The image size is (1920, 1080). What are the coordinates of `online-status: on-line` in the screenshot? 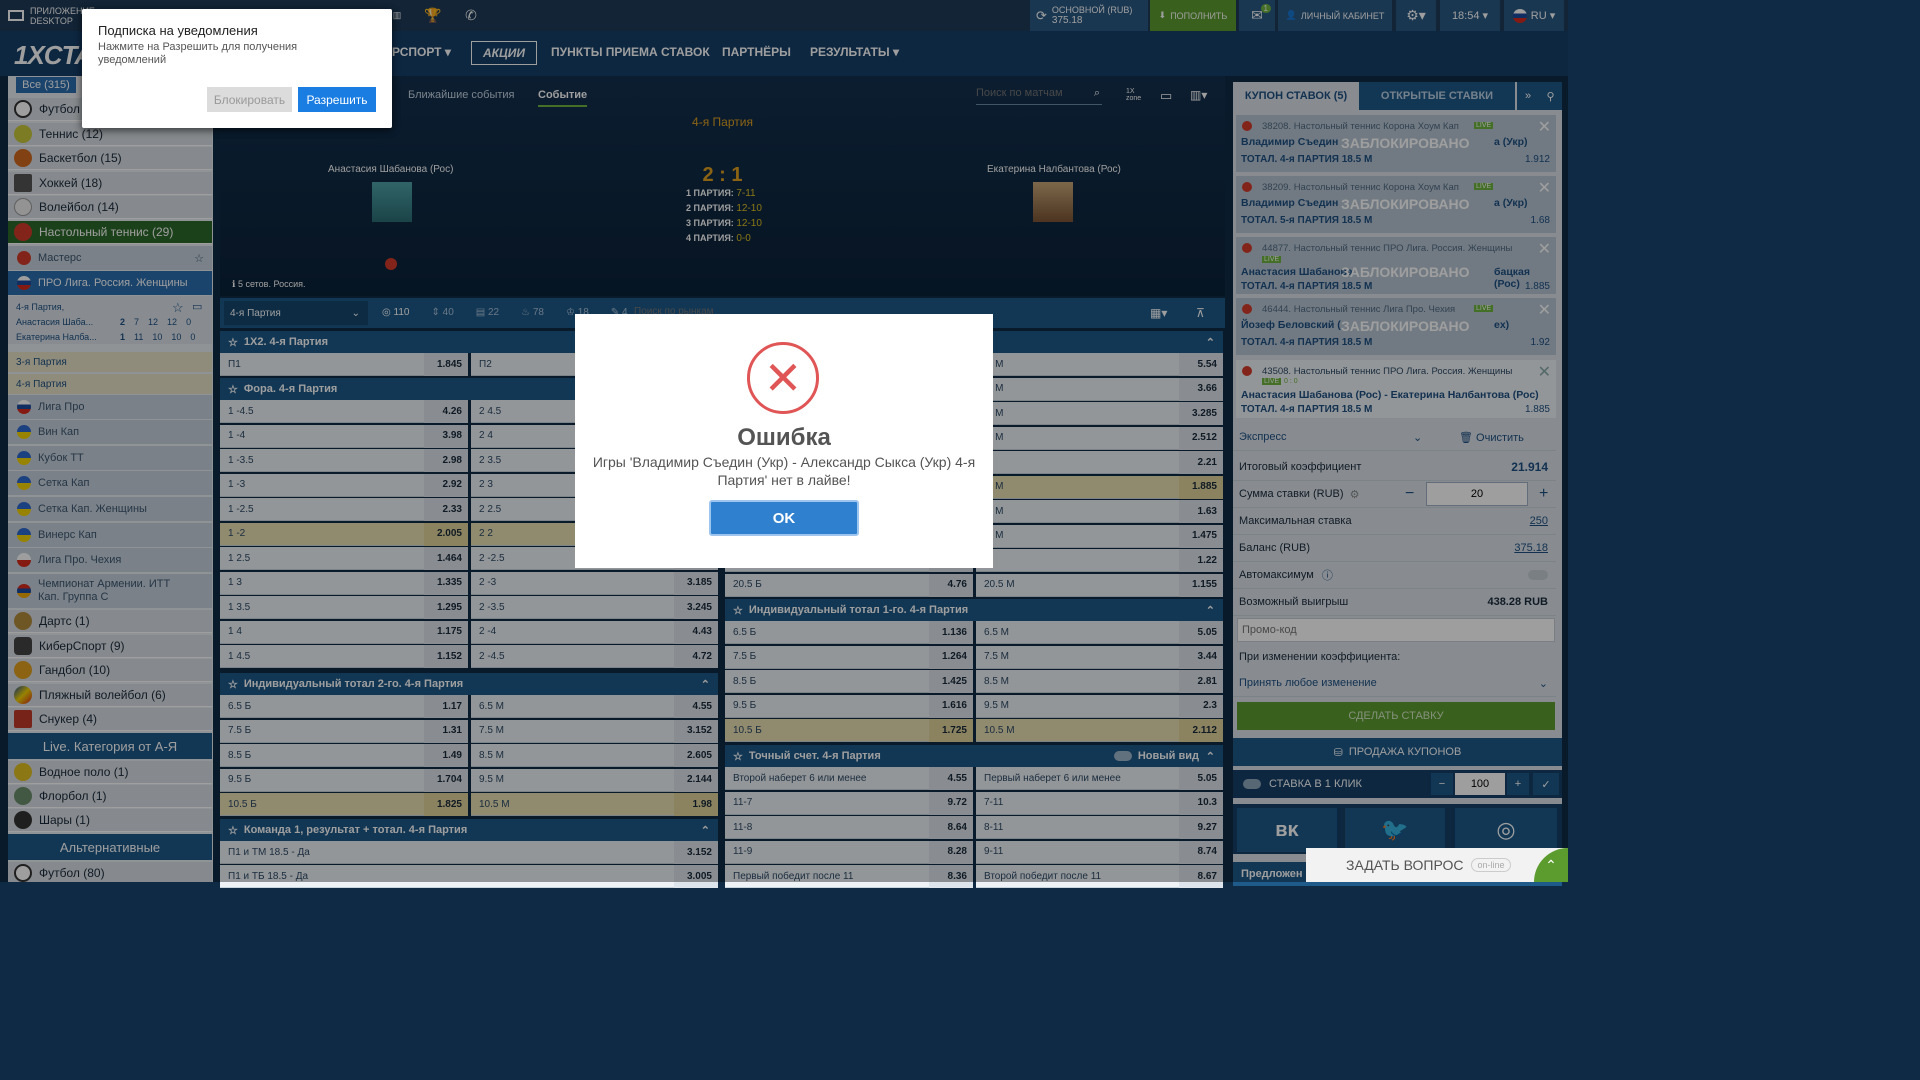 It's located at (1491, 865).